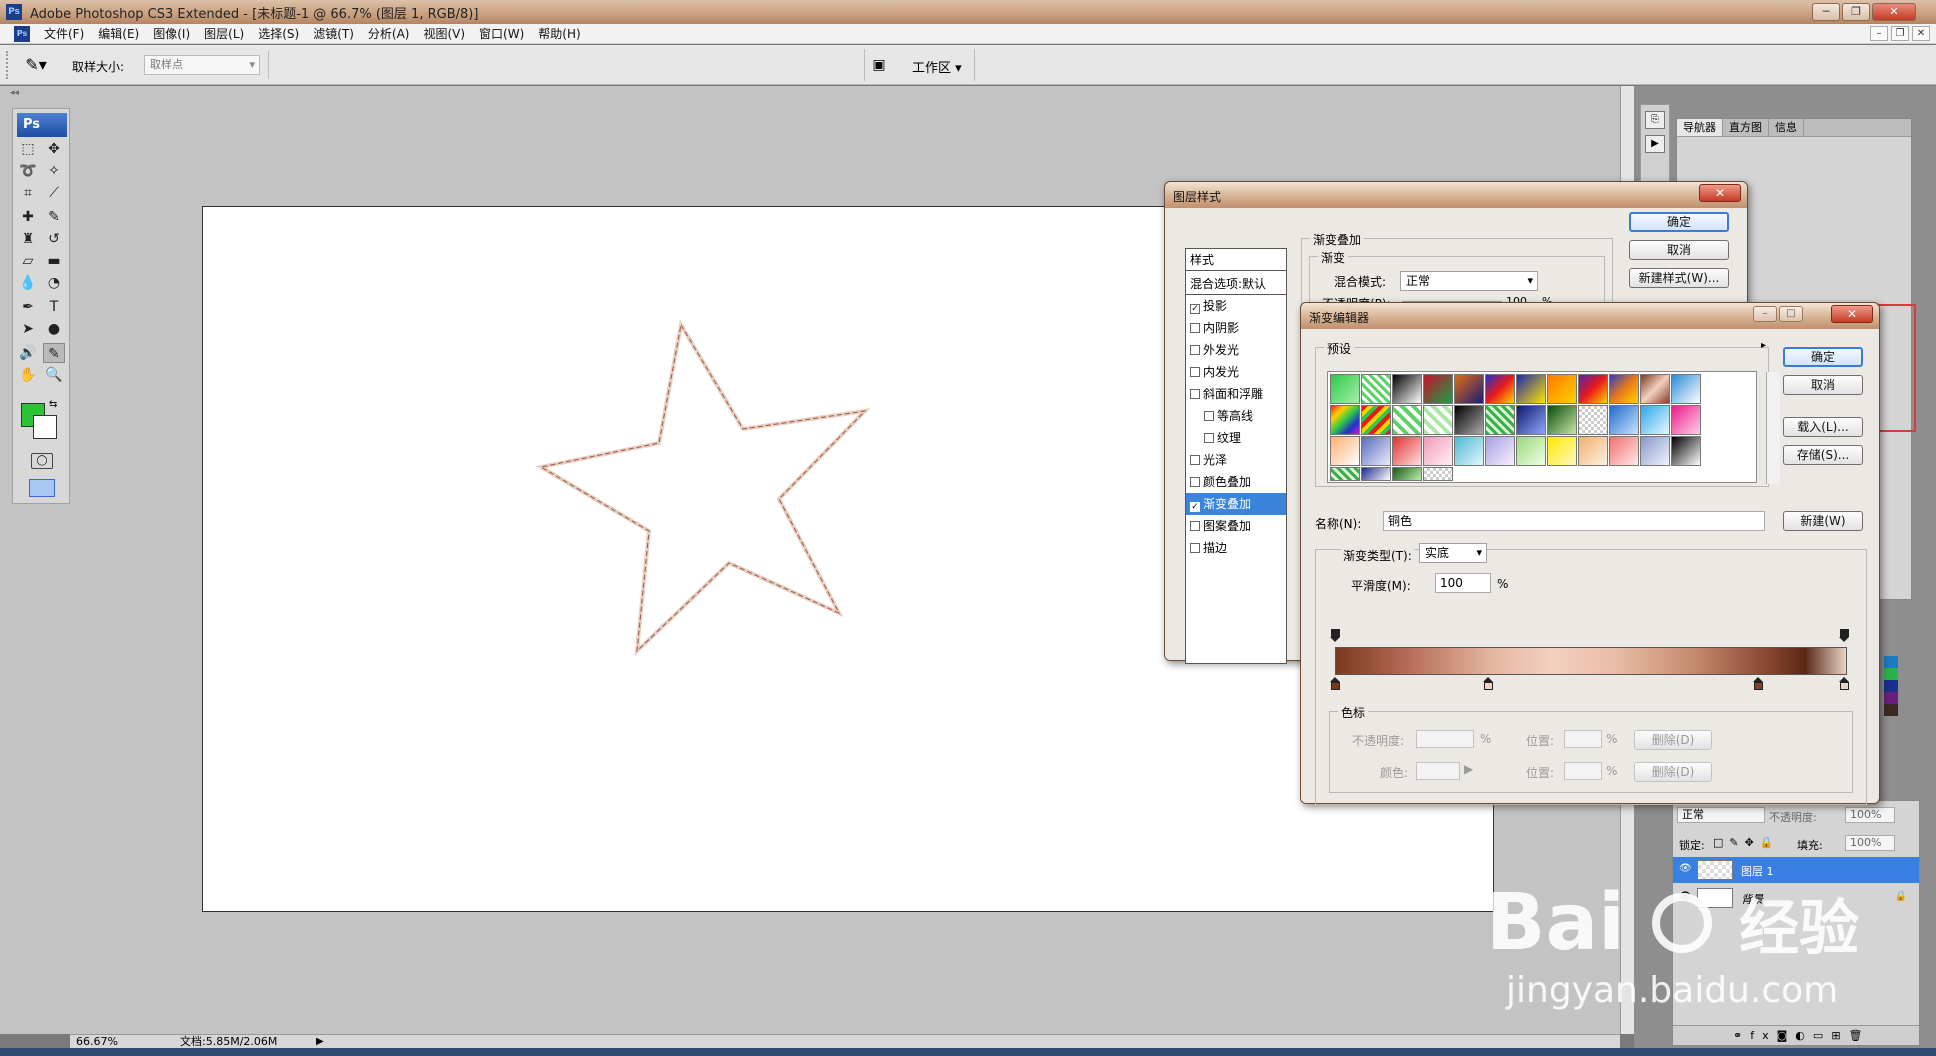 The width and height of the screenshot is (1936, 1056). What do you see at coordinates (444, 33) in the screenshot?
I see `menu-view: 视图(V)` at bounding box center [444, 33].